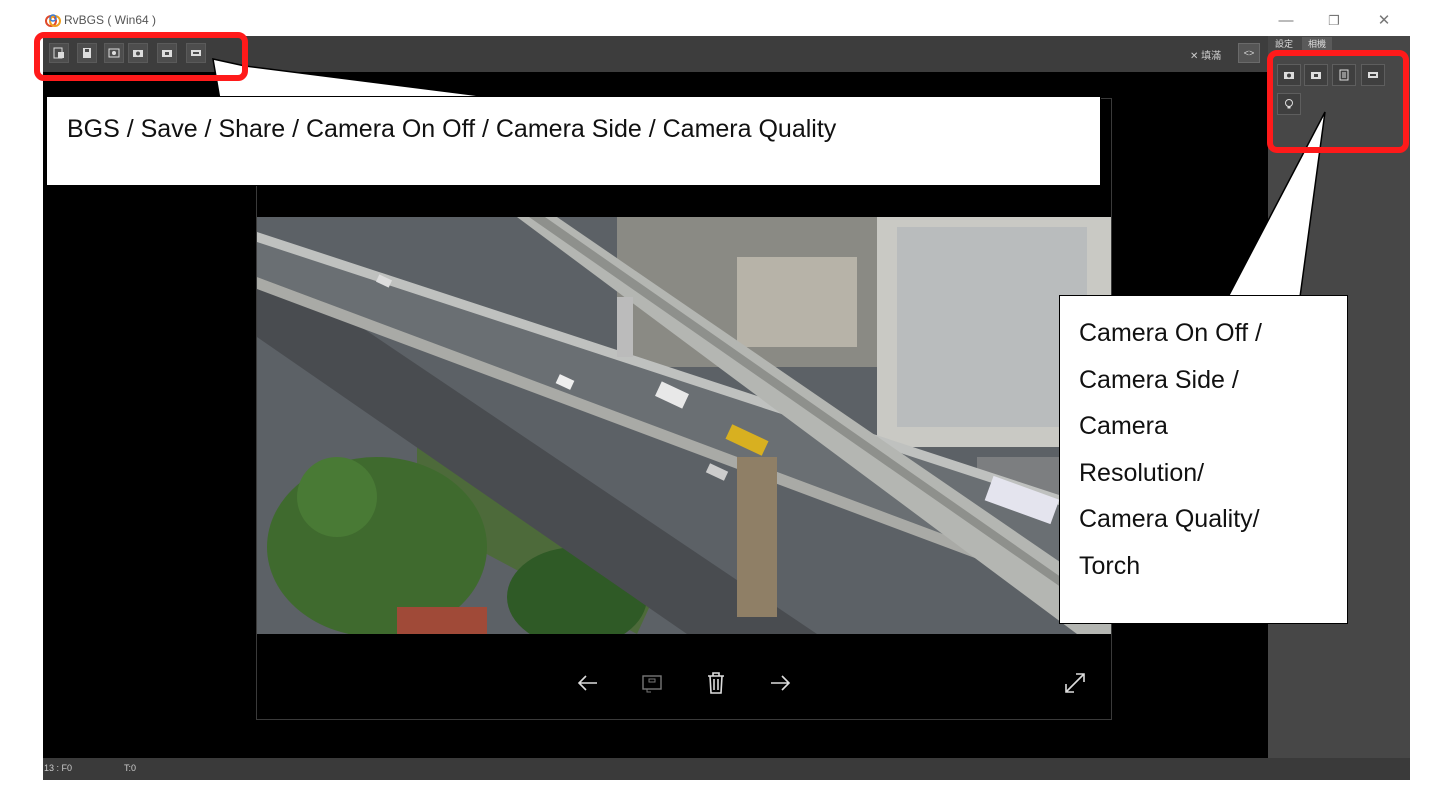  What do you see at coordinates (1142, 472) in the screenshot?
I see `annotation-line: Resolution/` at bounding box center [1142, 472].